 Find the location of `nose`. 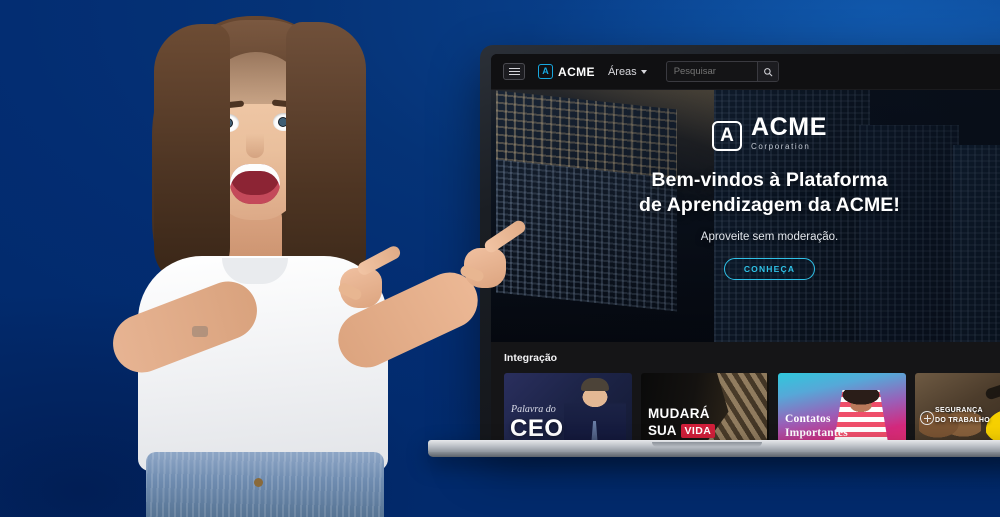

nose is located at coordinates (255, 146).